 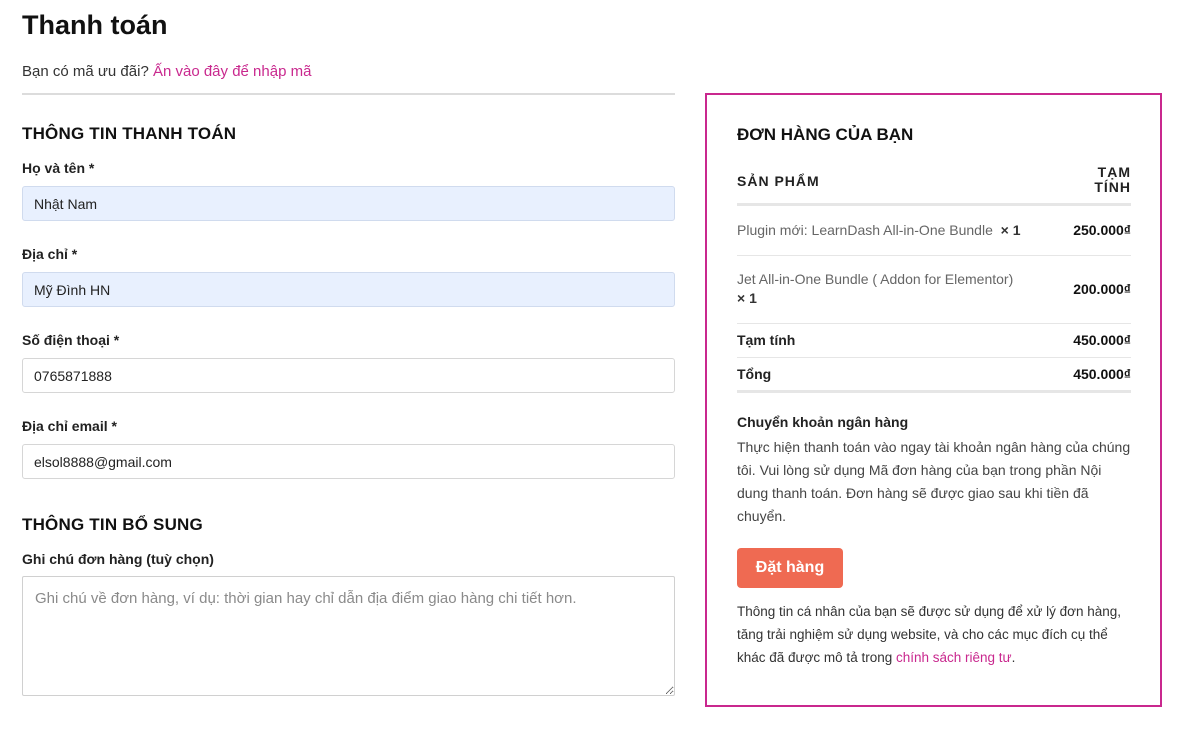 I want to click on order-item-title: Plugin mới: LearnDash All-in-One Bundle, so click(x=865, y=230).